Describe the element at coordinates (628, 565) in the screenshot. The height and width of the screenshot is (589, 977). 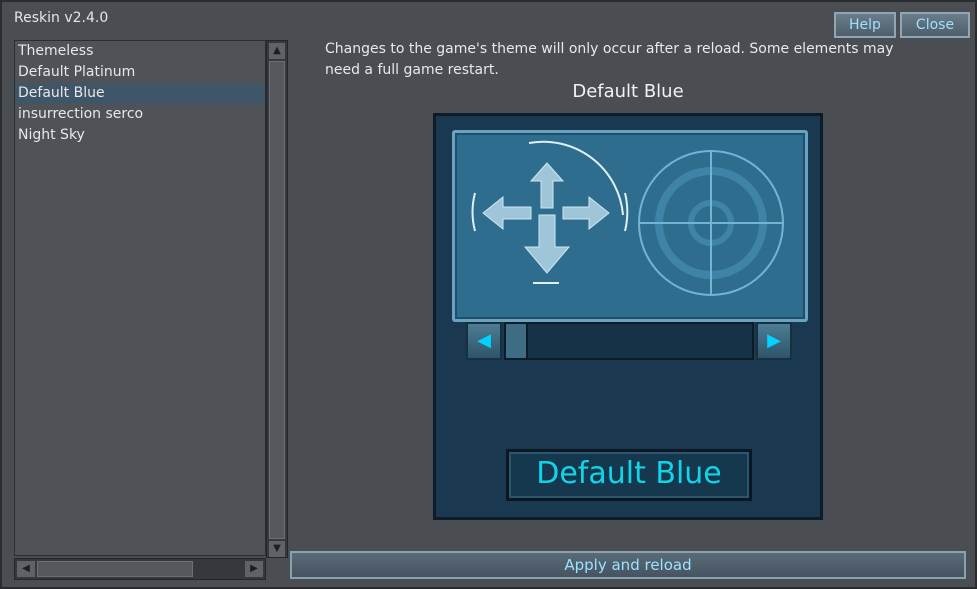
I see `apply-and-reload-button: Apply and reload` at that location.